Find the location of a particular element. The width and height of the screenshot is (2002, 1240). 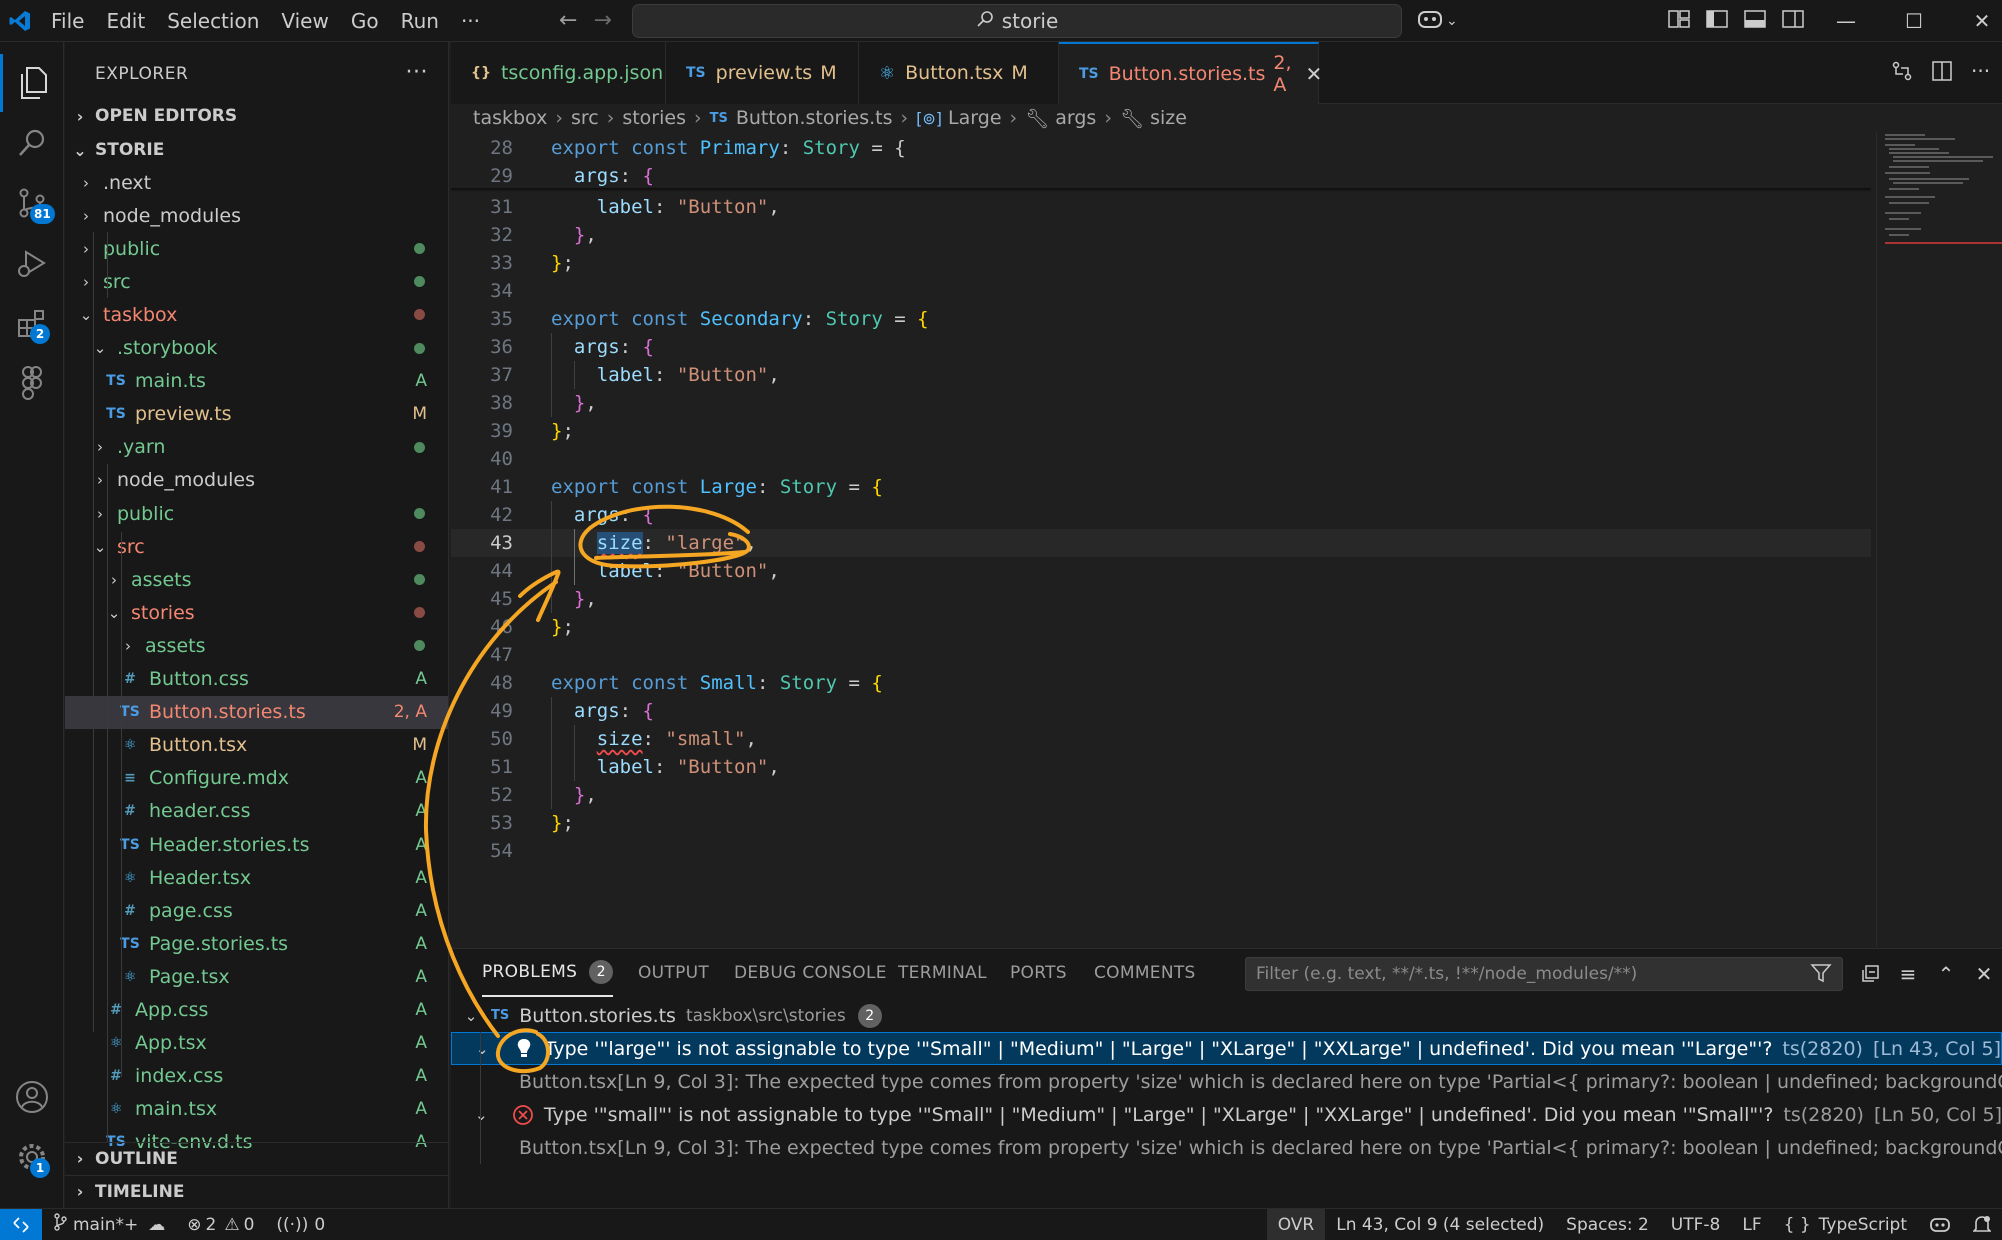

menu-edit: Edit is located at coordinates (125, 21).